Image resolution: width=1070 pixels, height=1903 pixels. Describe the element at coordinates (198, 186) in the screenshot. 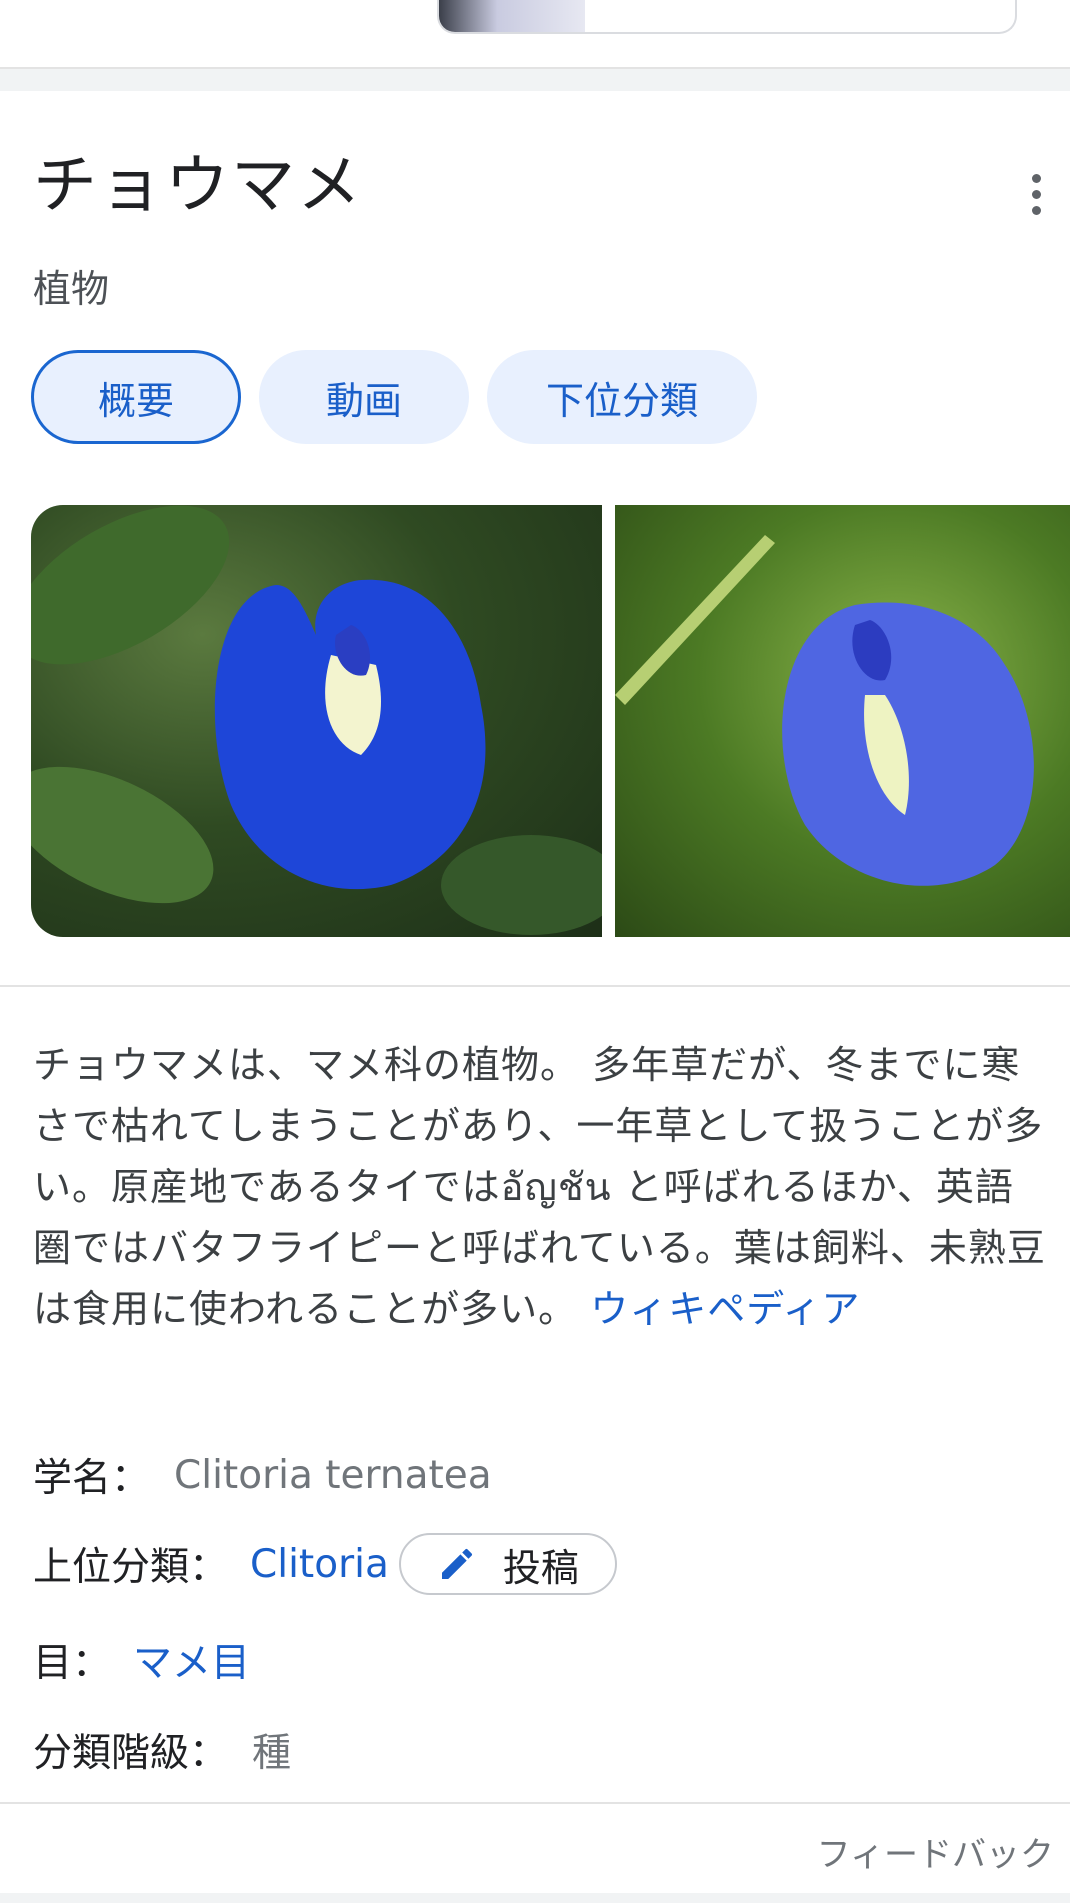

I see `entity-title: チョウマメ` at that location.